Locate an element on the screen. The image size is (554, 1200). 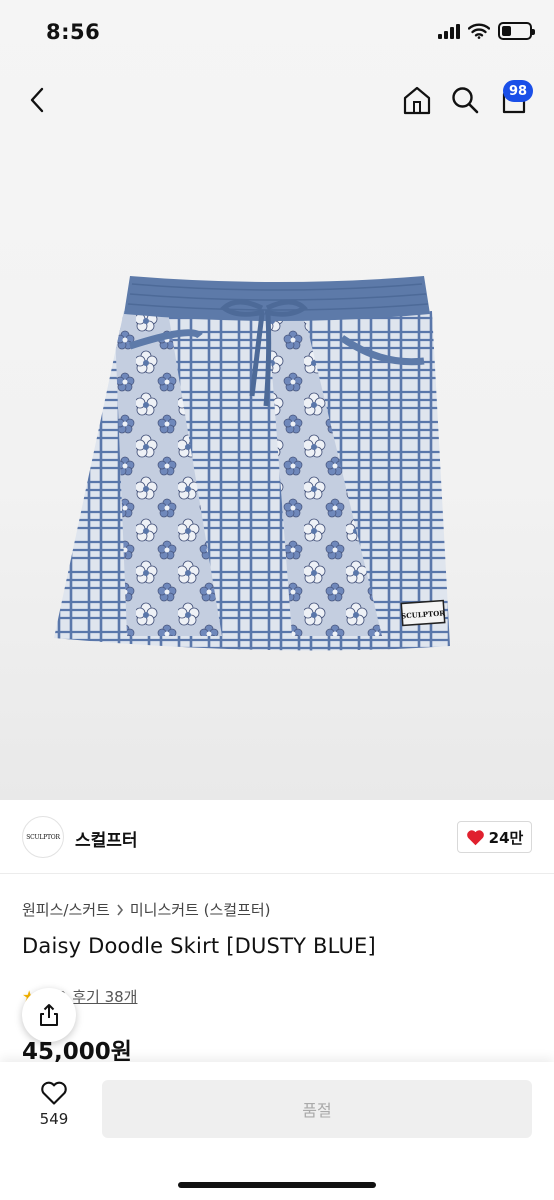
home-button is located at coordinates (417, 100).